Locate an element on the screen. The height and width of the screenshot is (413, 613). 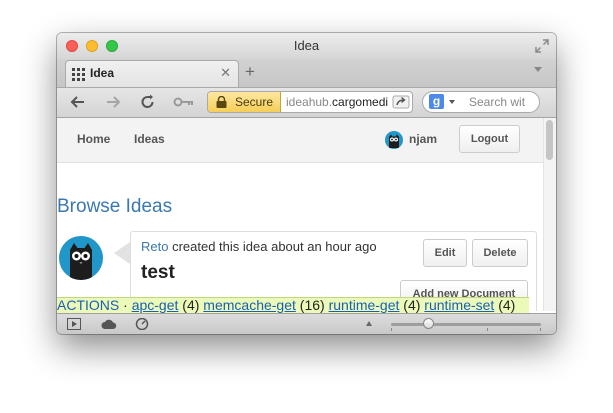
status-bar is located at coordinates (306, 323).